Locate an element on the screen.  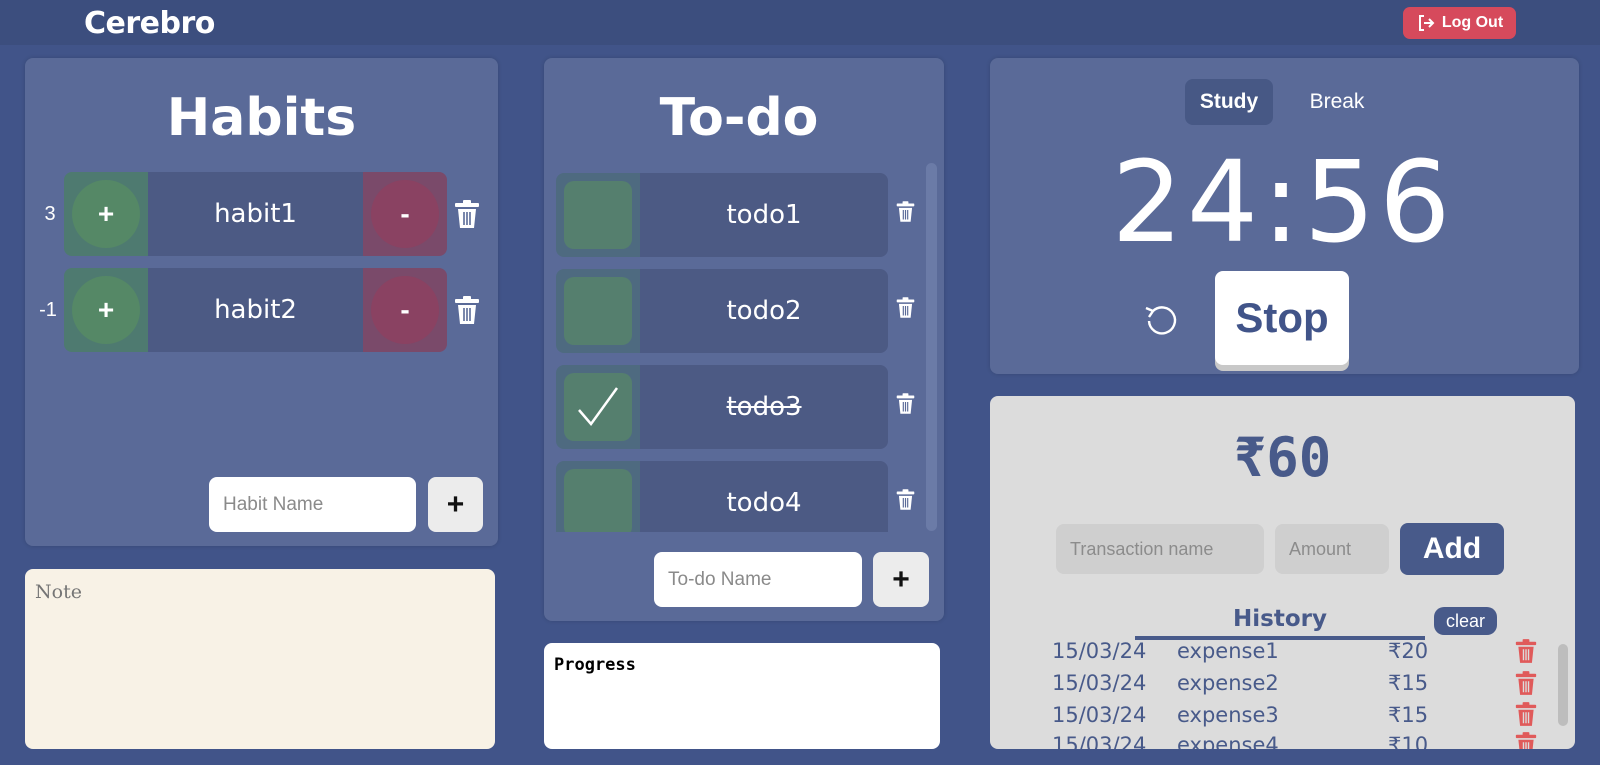
todo-row: todo4 is located at coordinates (722, 496).